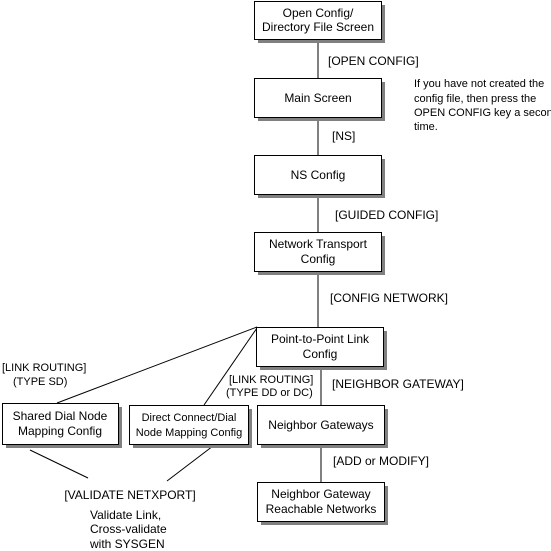  Describe the element at coordinates (398, 384) in the screenshot. I see `label-neighbor-gateway: [NEIGHBOR GATEWAY]` at that location.